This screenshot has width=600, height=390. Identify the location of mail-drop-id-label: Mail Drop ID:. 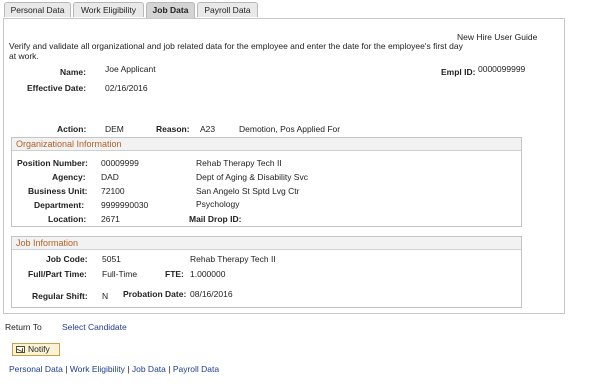
(215, 219).